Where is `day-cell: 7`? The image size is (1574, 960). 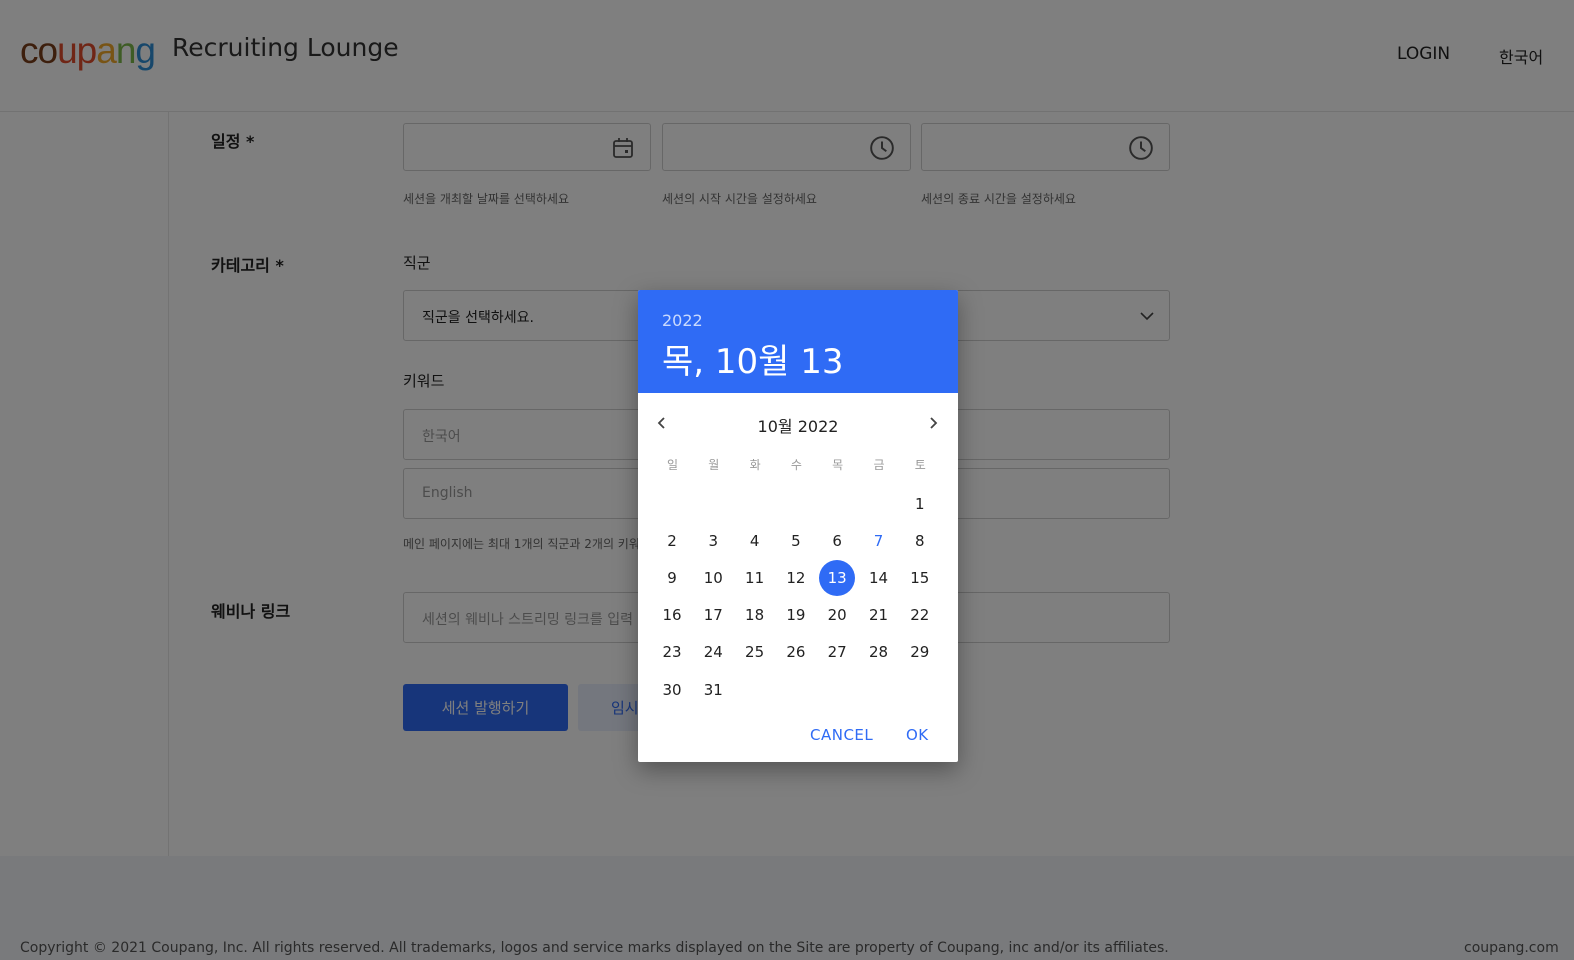 day-cell: 7 is located at coordinates (879, 541).